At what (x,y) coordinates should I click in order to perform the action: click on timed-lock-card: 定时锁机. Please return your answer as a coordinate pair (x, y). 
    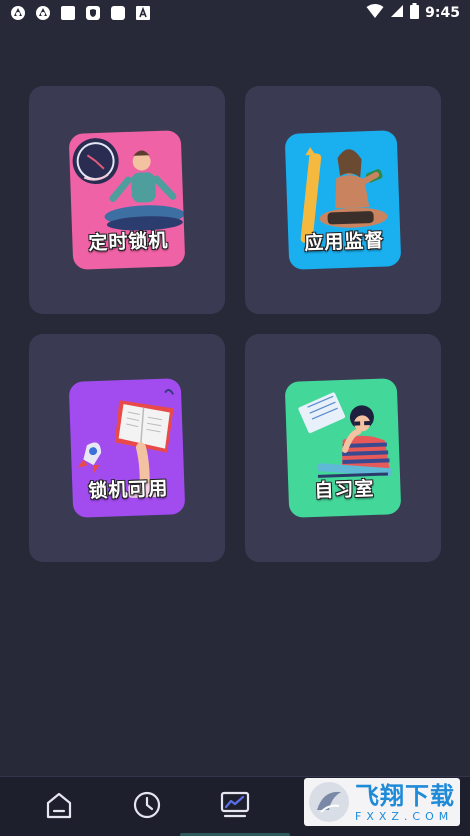
    Looking at the image, I should click on (127, 200).